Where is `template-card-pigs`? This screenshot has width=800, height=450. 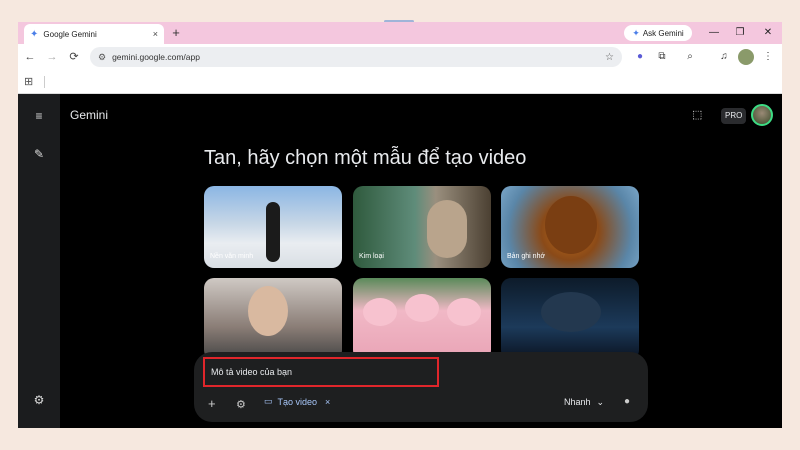 template-card-pigs is located at coordinates (422, 319).